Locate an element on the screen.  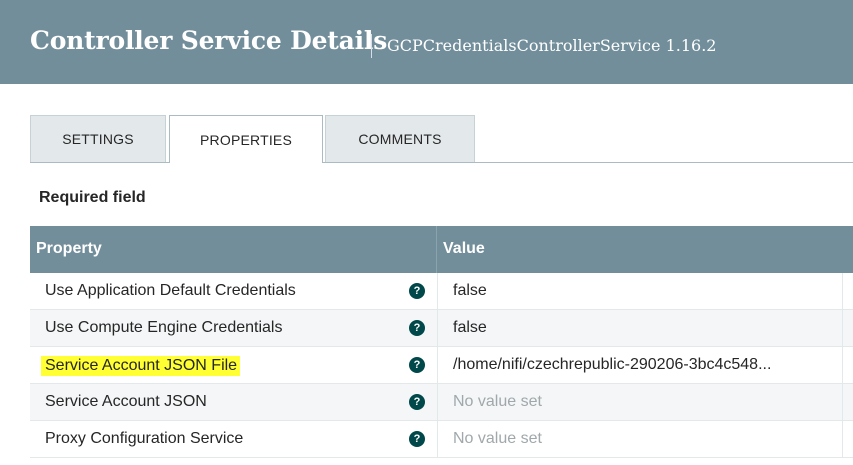
tab-comments: COMMENTS is located at coordinates (400, 138).